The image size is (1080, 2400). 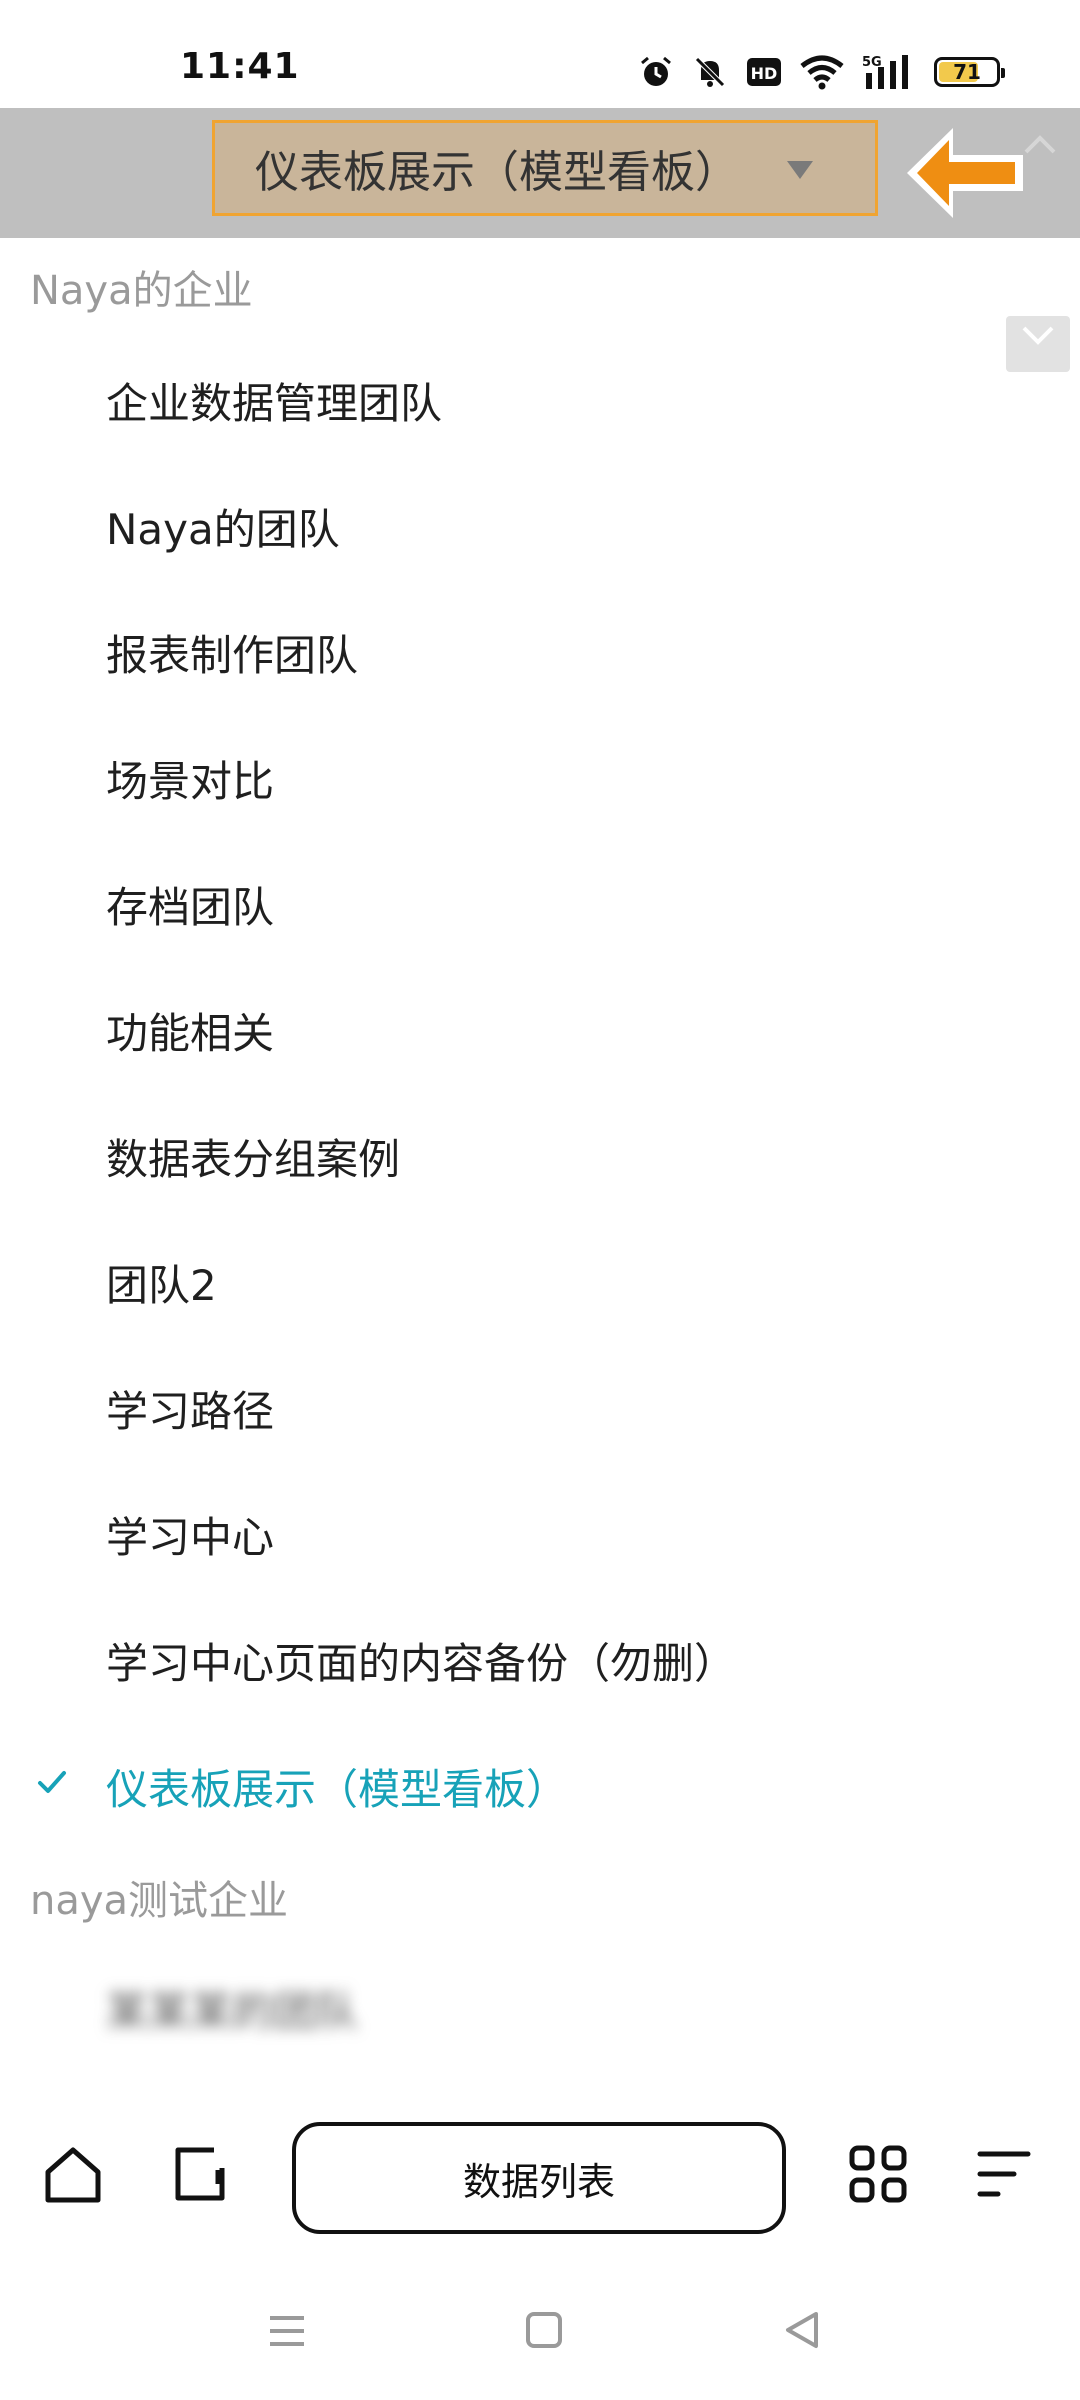 I want to click on team-item: 功能相关, so click(x=190, y=1030).